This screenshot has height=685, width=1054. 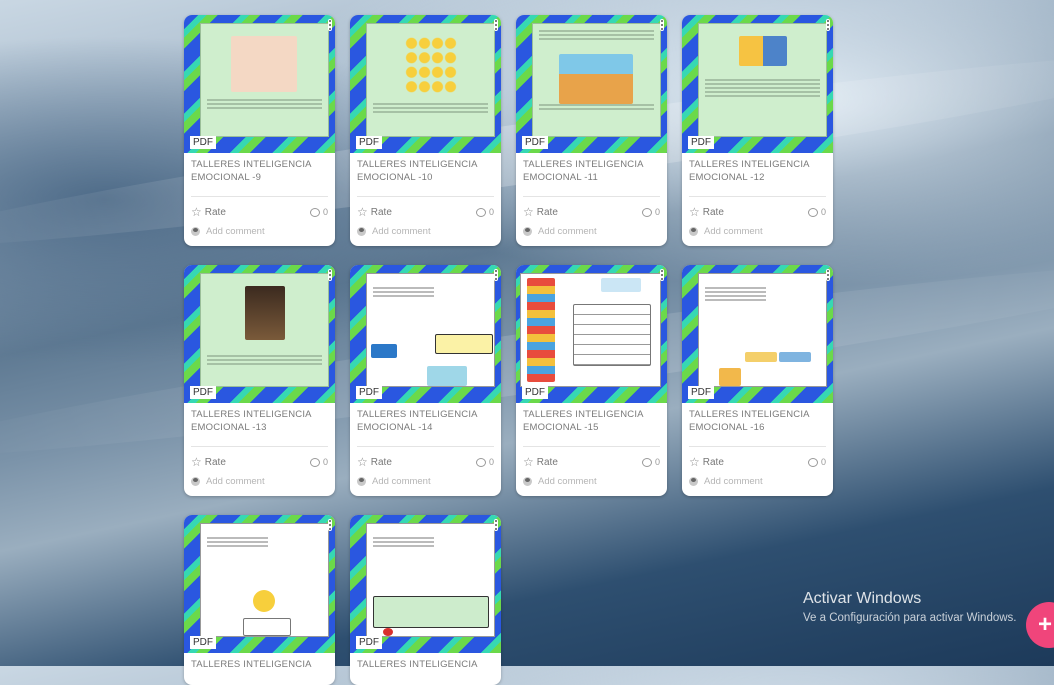 What do you see at coordinates (583, 421) in the screenshot?
I see `post-title: TALLERES INTELIGENCIA EMOCIONAL -15` at bounding box center [583, 421].